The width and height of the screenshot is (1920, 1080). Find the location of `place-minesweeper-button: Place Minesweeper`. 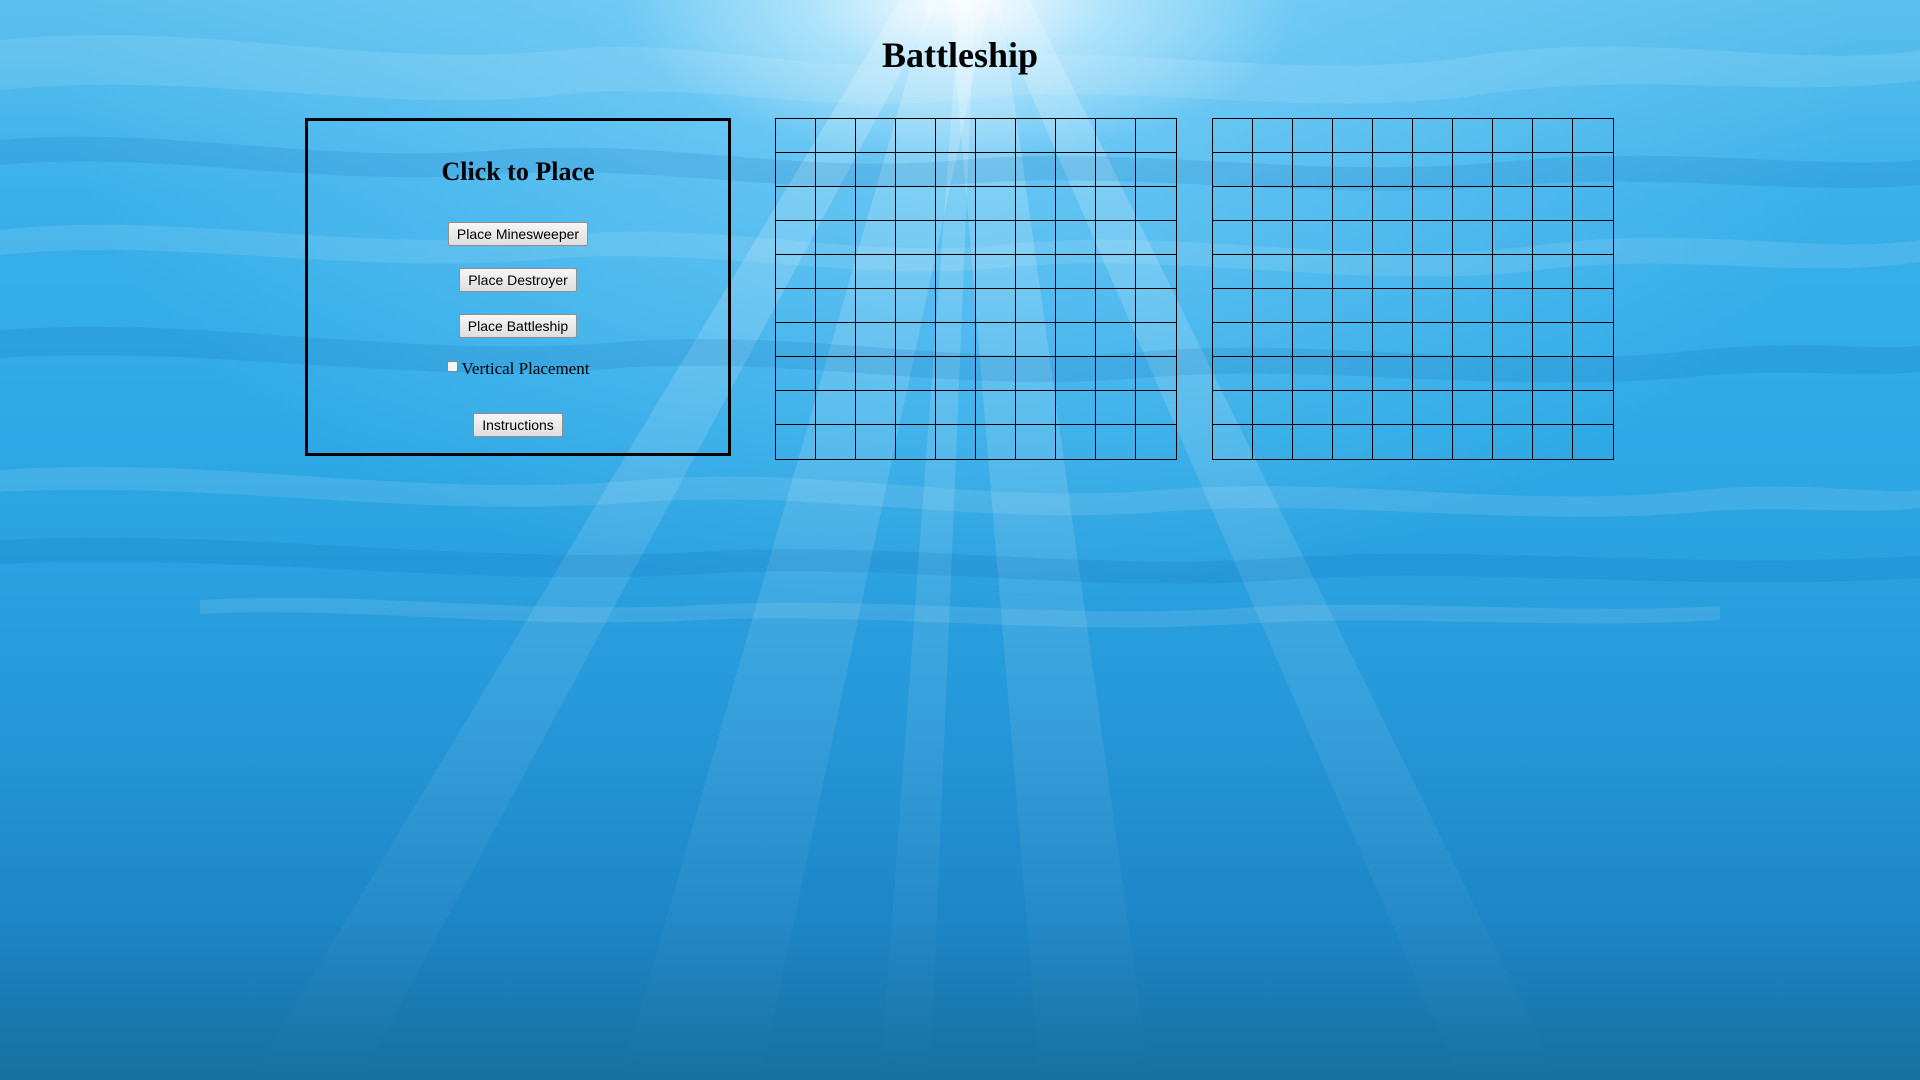

place-minesweeper-button: Place Minesweeper is located at coordinates (518, 234).